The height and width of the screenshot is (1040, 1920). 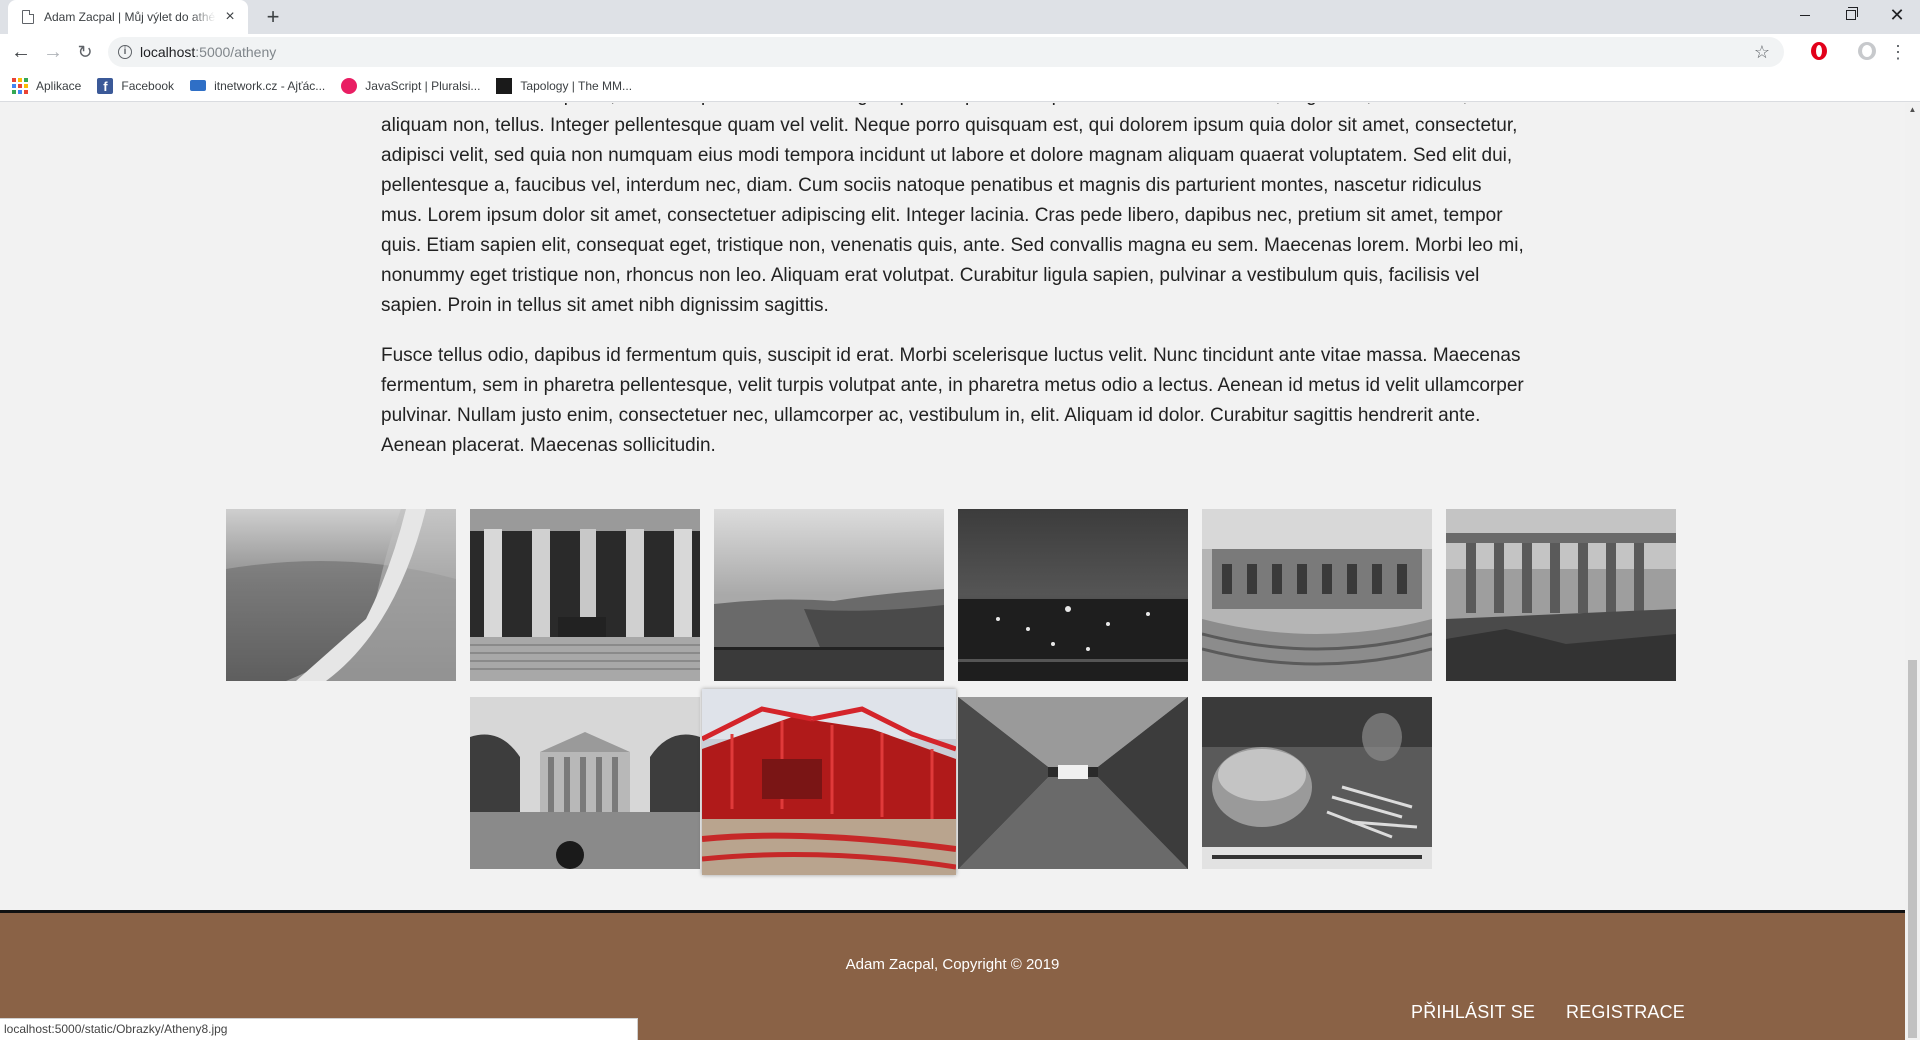 What do you see at coordinates (1073, 783) in the screenshot?
I see `gallery-photo-tunnel` at bounding box center [1073, 783].